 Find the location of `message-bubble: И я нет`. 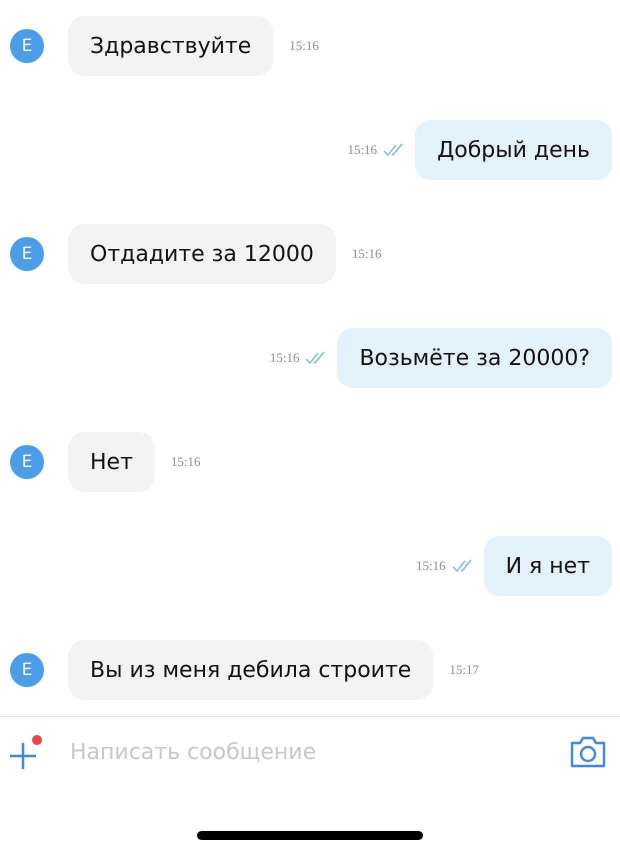

message-bubble: И я нет is located at coordinates (548, 566).